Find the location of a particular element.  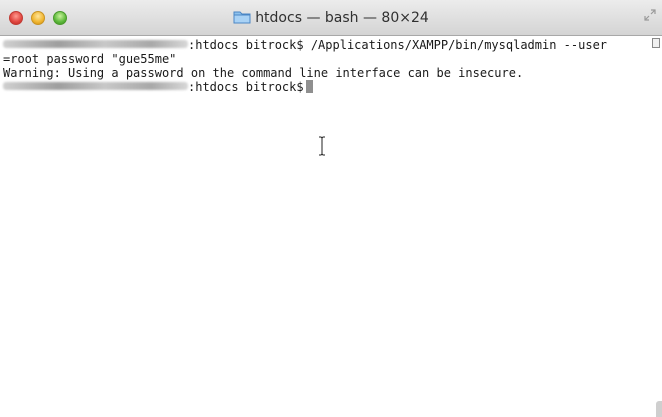

window-title: htdocs — bash — 80×24 is located at coordinates (342, 18).